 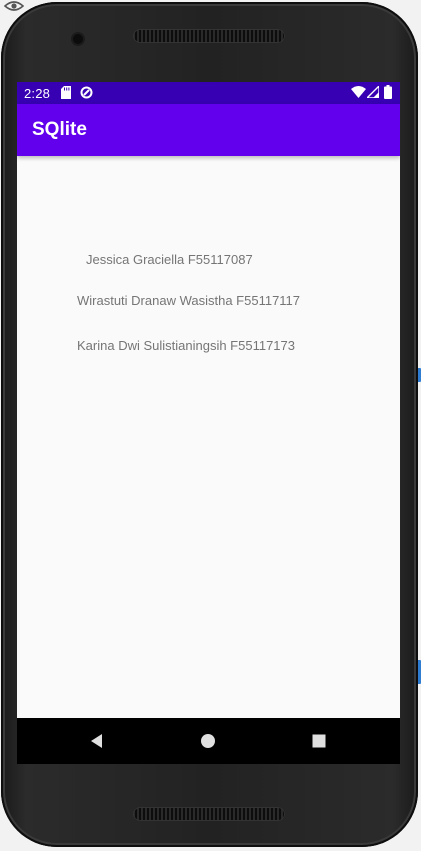 What do you see at coordinates (169, 259) in the screenshot?
I see `list-item: Jessica Graciella F55117087` at bounding box center [169, 259].